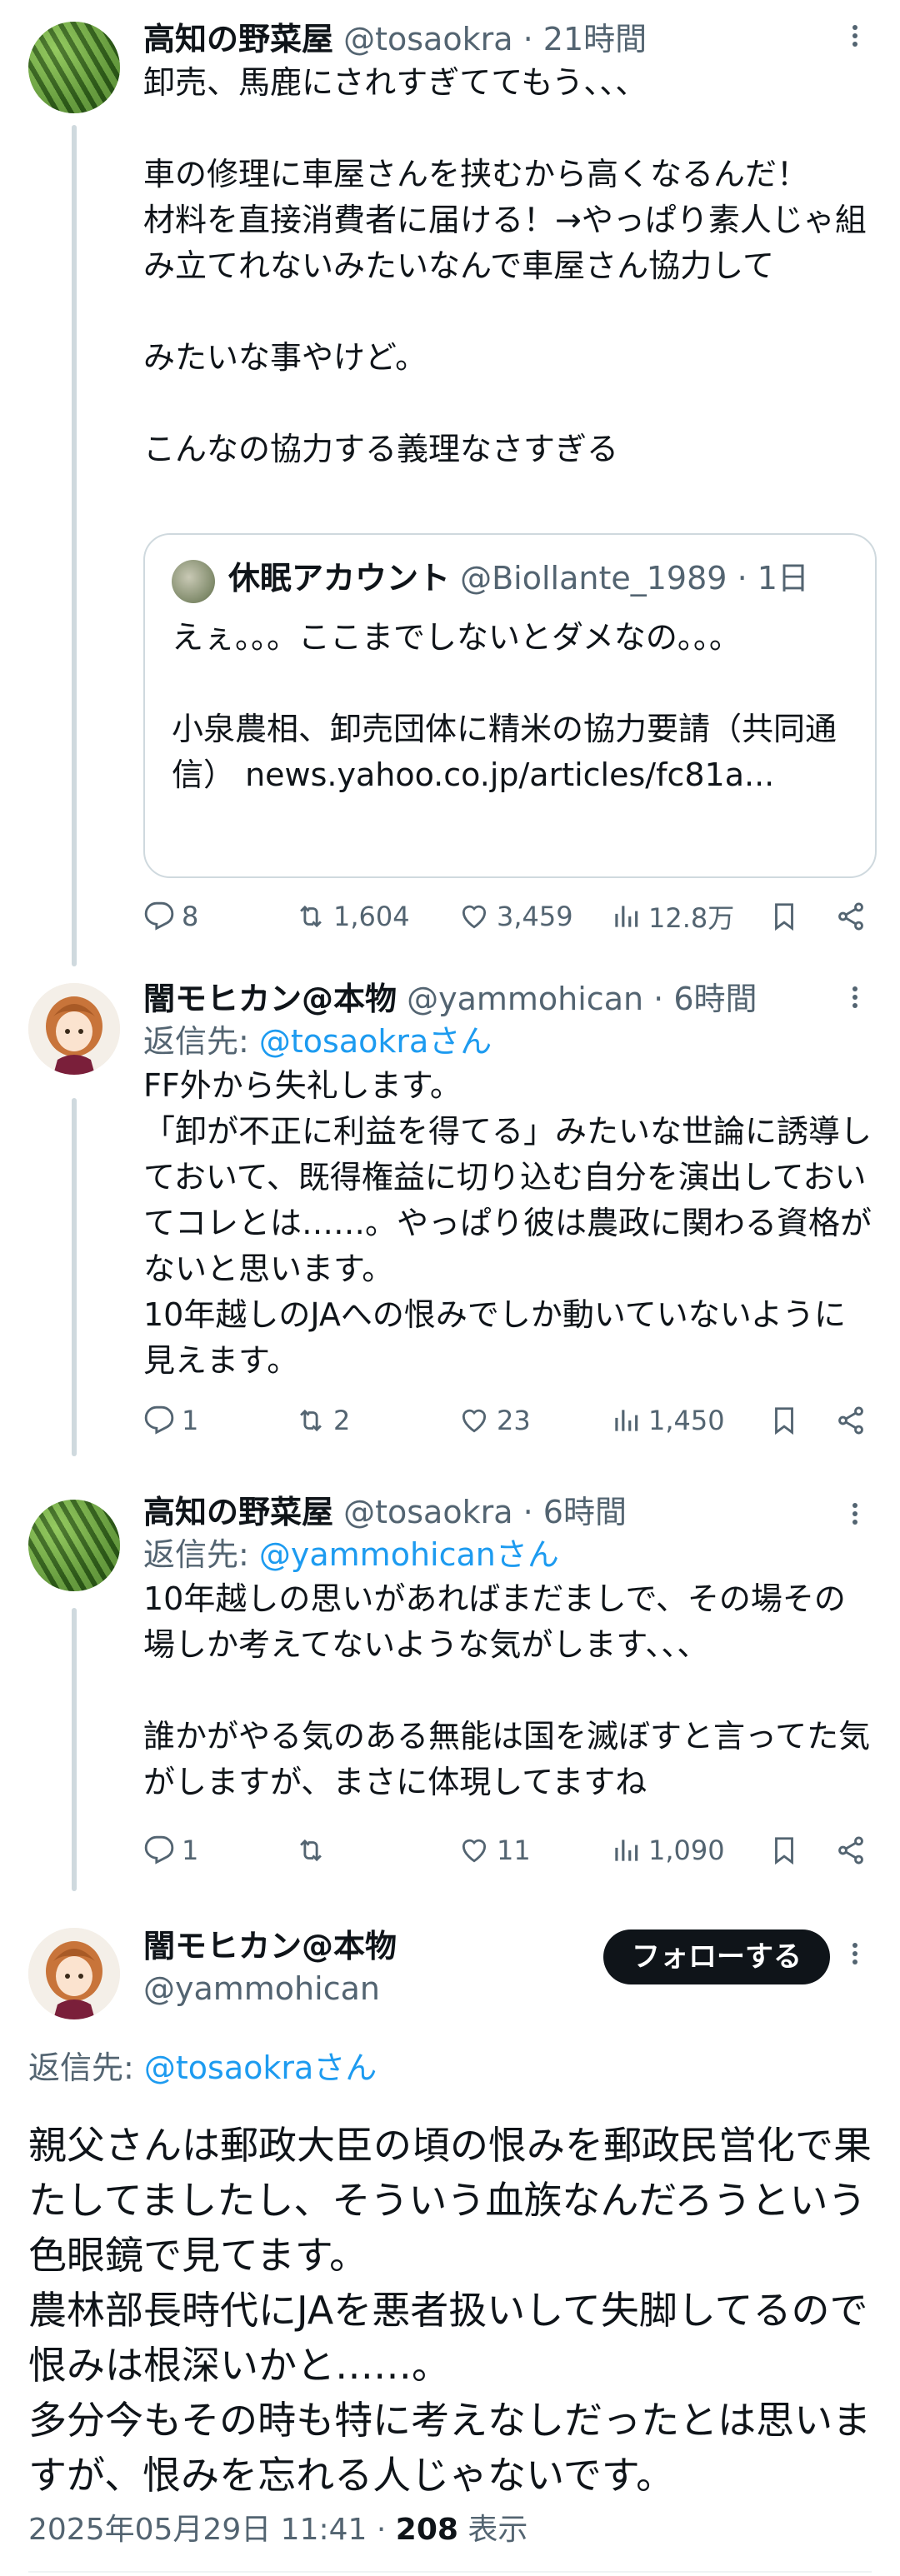  Describe the element at coordinates (371, 916) in the screenshot. I see `retweet-count: 1,604` at that location.